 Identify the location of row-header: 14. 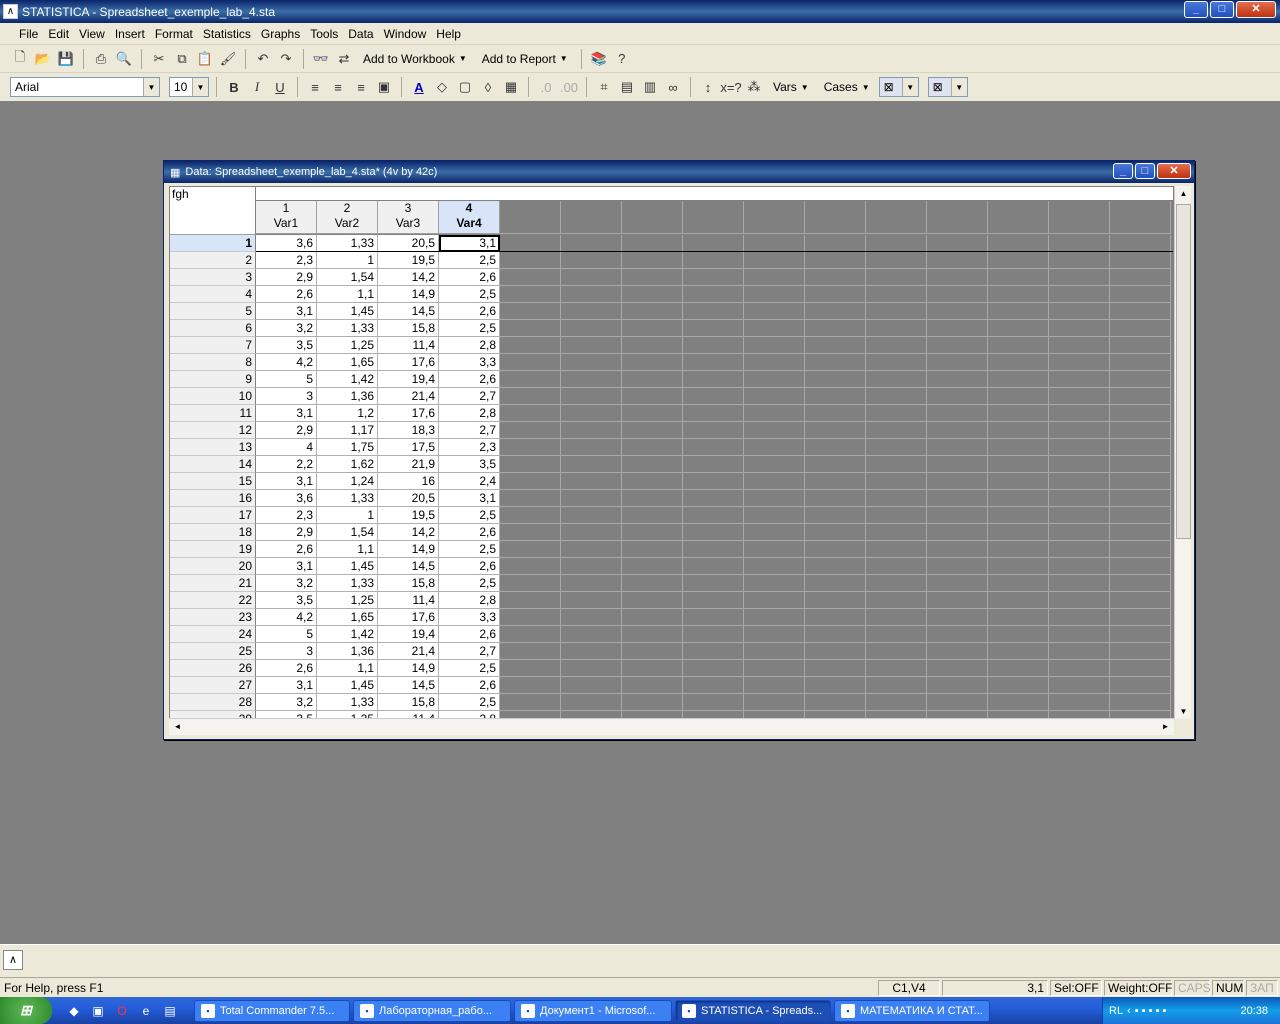
(213, 464).